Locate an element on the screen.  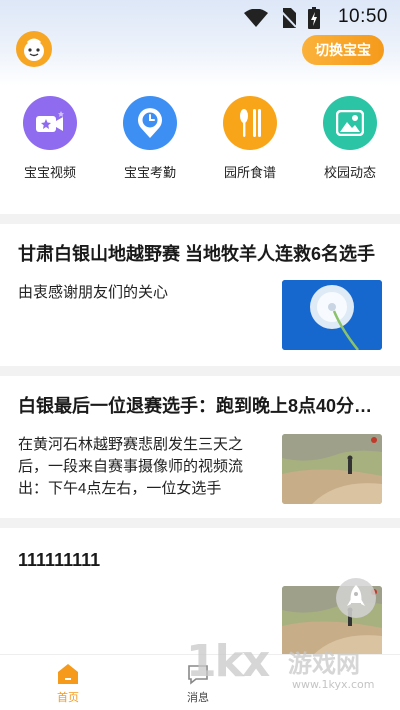
quick-label: 宝宝考勤 is located at coordinates (149, 172).